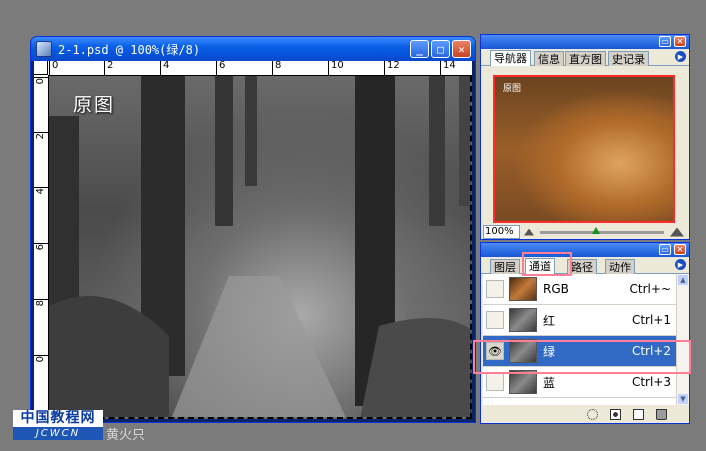 This screenshot has width=706, height=451. What do you see at coordinates (677, 232) in the screenshot?
I see `zoom-in-icon` at bounding box center [677, 232].